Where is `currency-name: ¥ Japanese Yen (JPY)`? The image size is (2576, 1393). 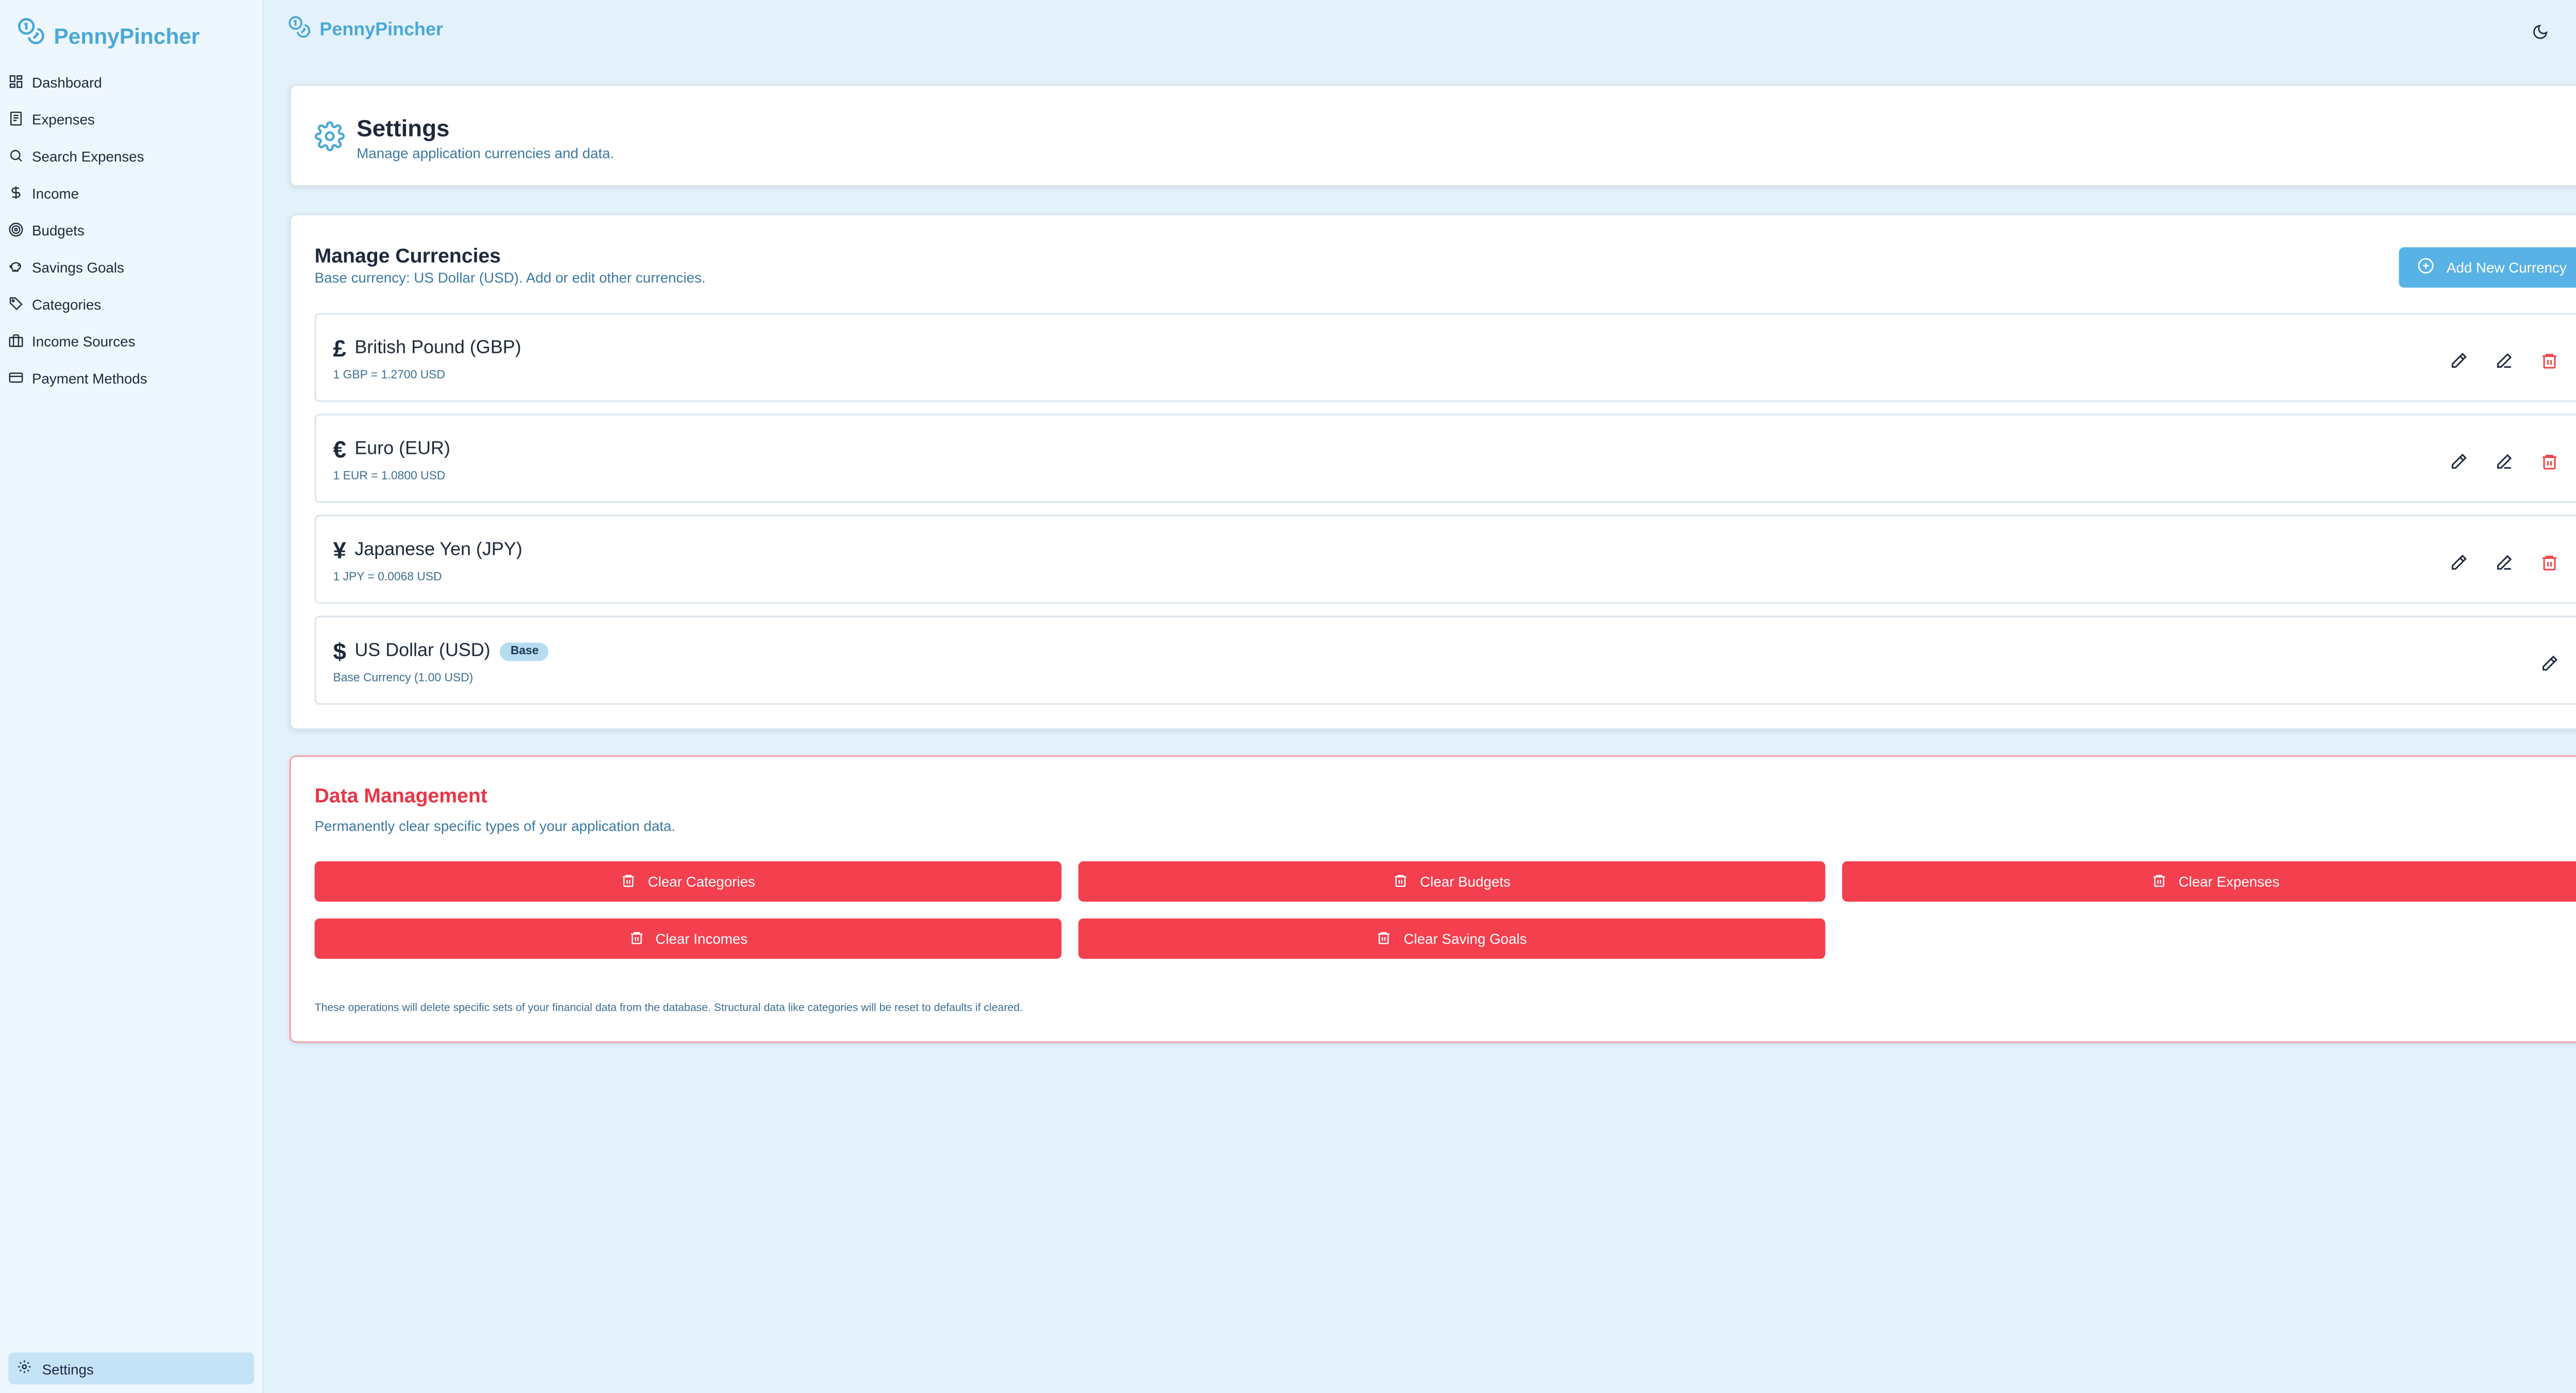 currency-name: ¥ Japanese Yen (JPY) is located at coordinates (427, 550).